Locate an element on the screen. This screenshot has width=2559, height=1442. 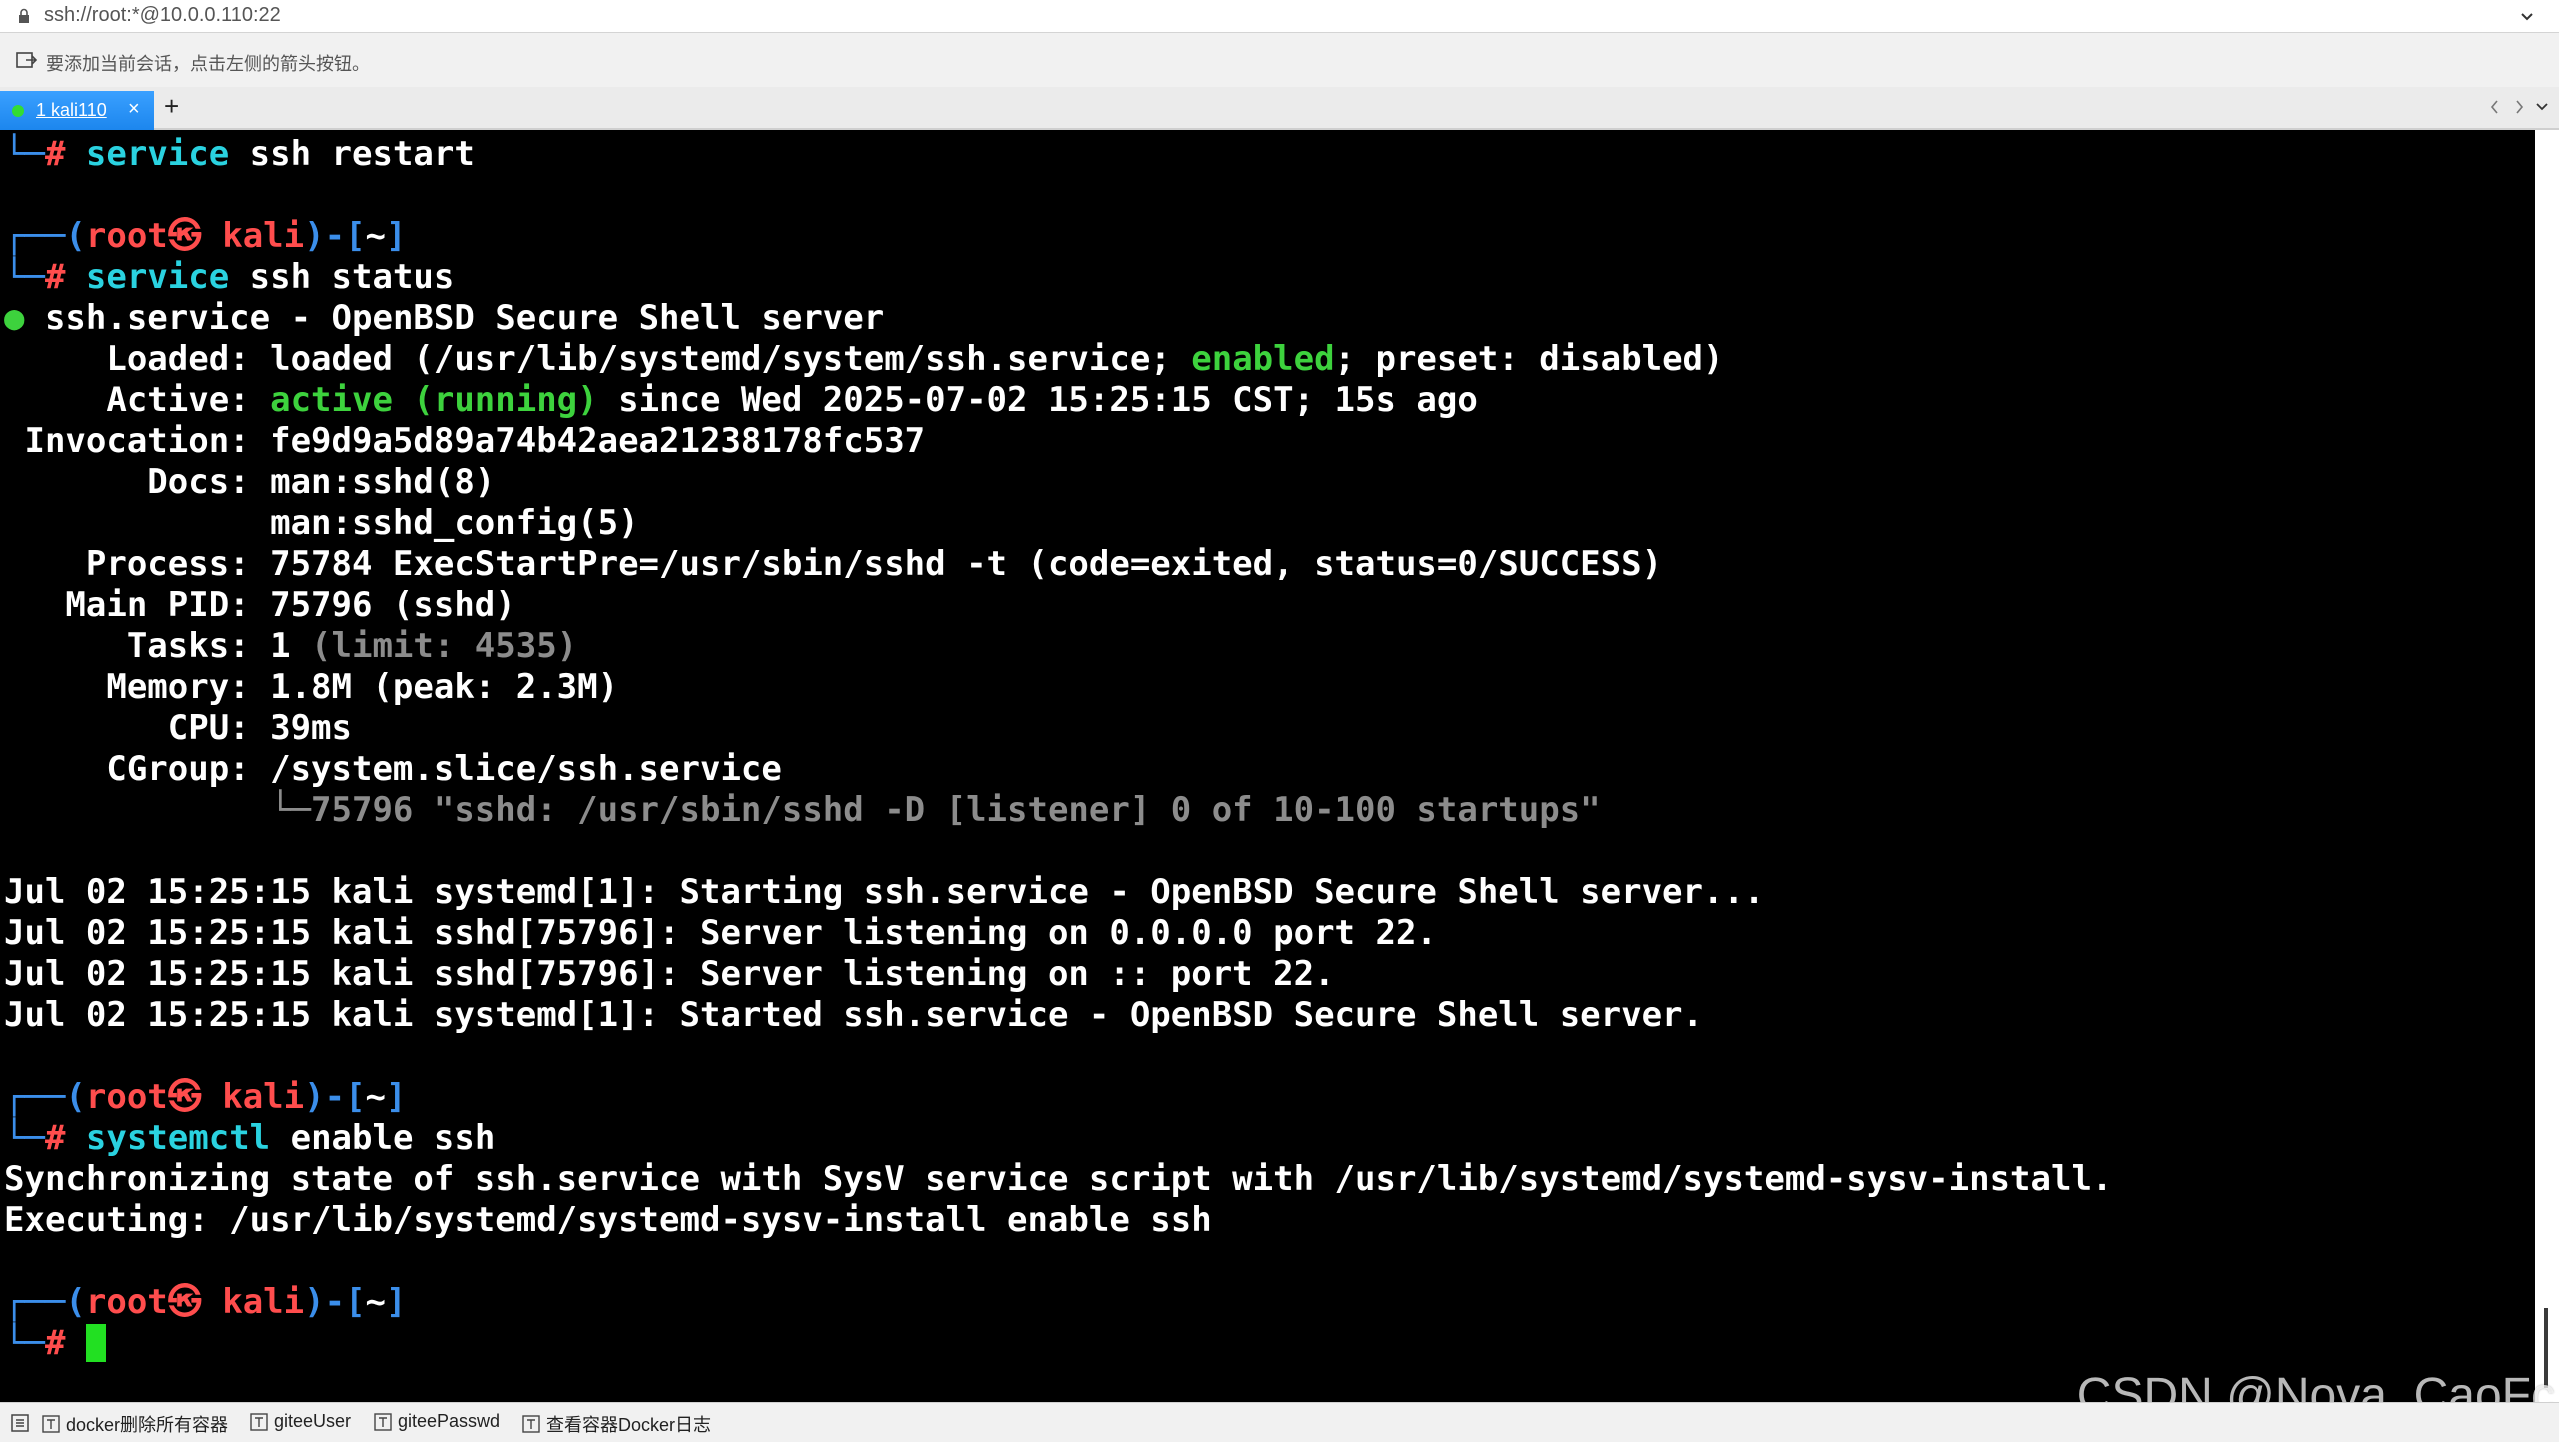
terminal-line: Docs: man:sshd(8) is located at coordinates (1058, 482).